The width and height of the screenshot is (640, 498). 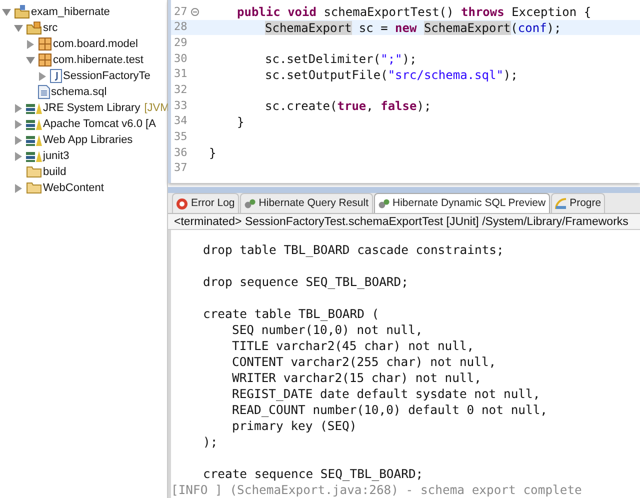 What do you see at coordinates (180, 152) in the screenshot?
I see `line-number: 36` at bounding box center [180, 152].